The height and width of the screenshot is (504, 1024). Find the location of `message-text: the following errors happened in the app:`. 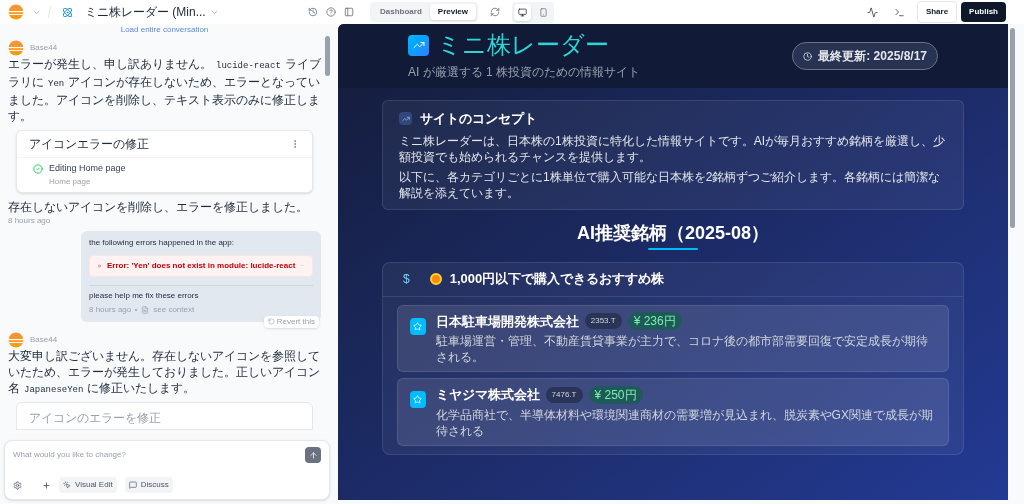

message-text: the following errors happened in the app: is located at coordinates (162, 242).